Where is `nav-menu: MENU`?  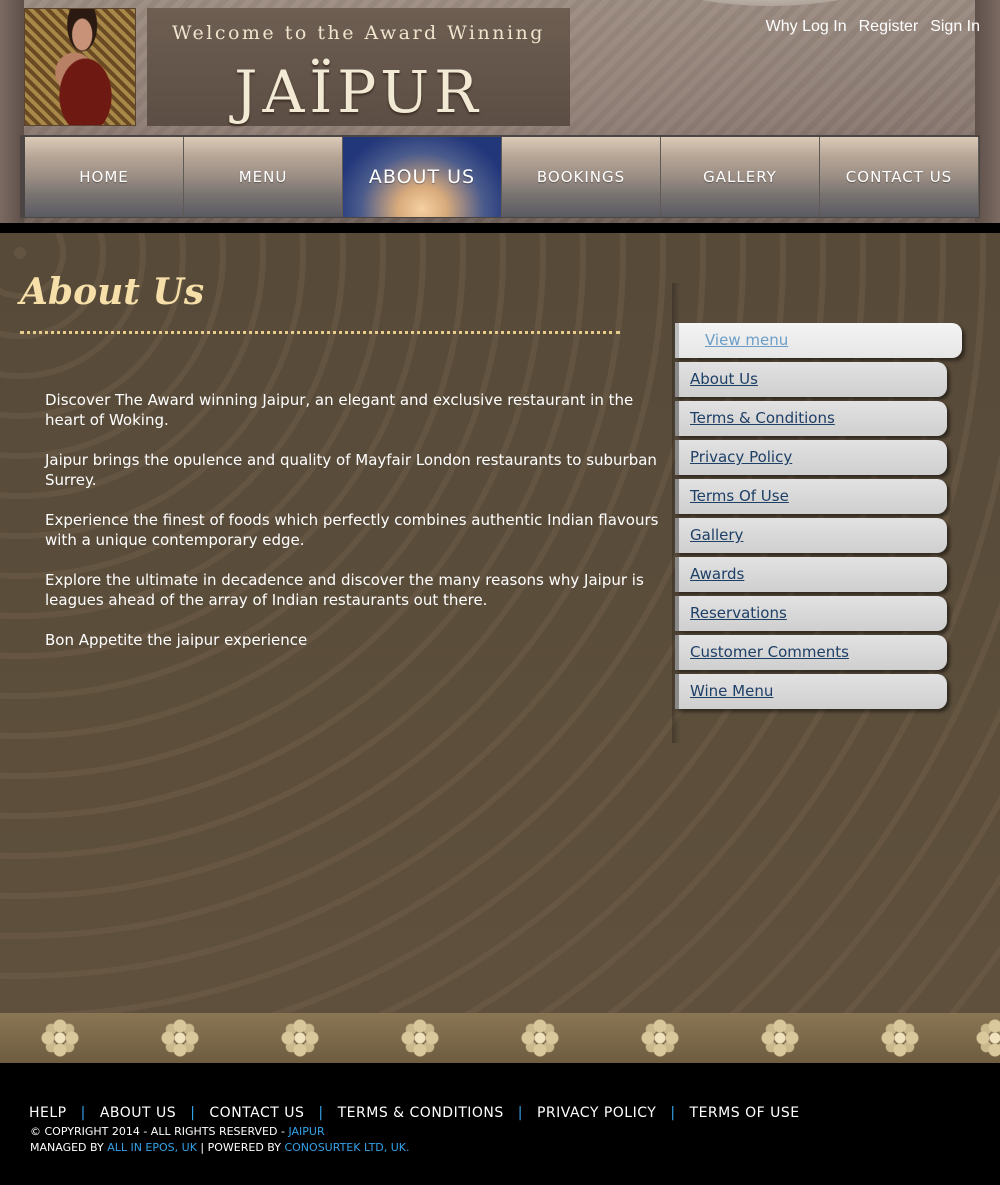
nav-menu: MENU is located at coordinates (263, 177).